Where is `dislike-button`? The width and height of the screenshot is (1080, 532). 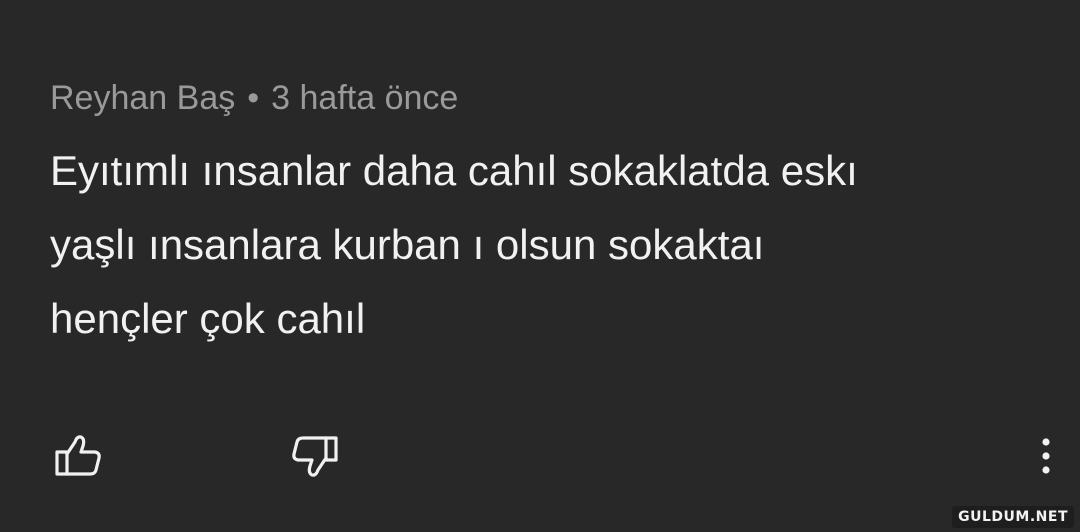 dislike-button is located at coordinates (315, 456).